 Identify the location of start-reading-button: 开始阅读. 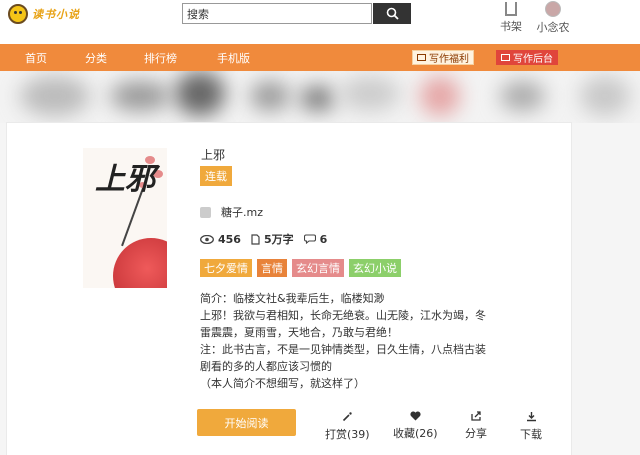
(246, 422).